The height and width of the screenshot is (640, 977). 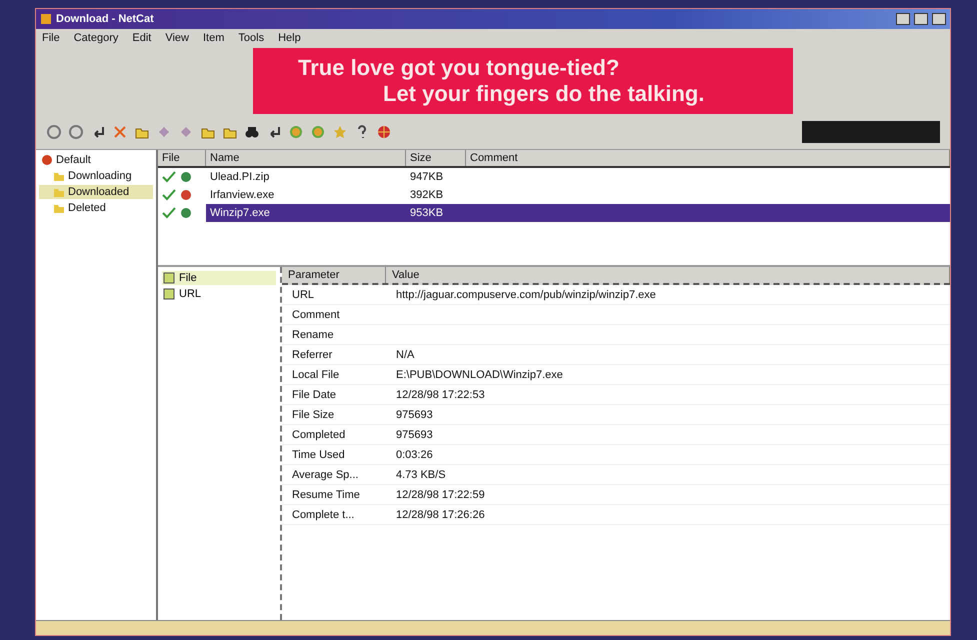 What do you see at coordinates (251, 38) in the screenshot?
I see `menu-item: Tools` at bounding box center [251, 38].